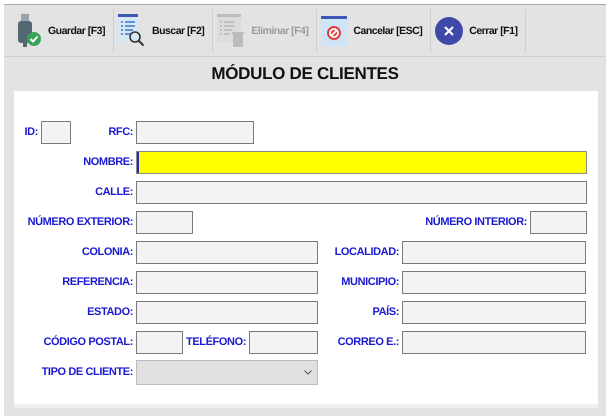 The width and height of the screenshot is (606, 416). What do you see at coordinates (305, 74) in the screenshot?
I see `form-title: MÓDULO DE CLIENTES` at bounding box center [305, 74].